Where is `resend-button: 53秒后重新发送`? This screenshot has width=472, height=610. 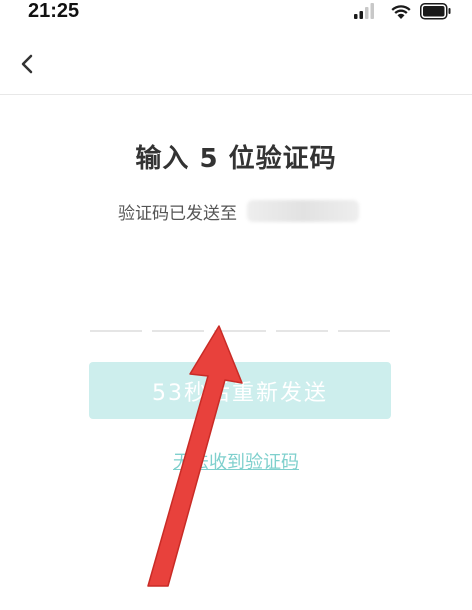 resend-button: 53秒后重新发送 is located at coordinates (240, 390).